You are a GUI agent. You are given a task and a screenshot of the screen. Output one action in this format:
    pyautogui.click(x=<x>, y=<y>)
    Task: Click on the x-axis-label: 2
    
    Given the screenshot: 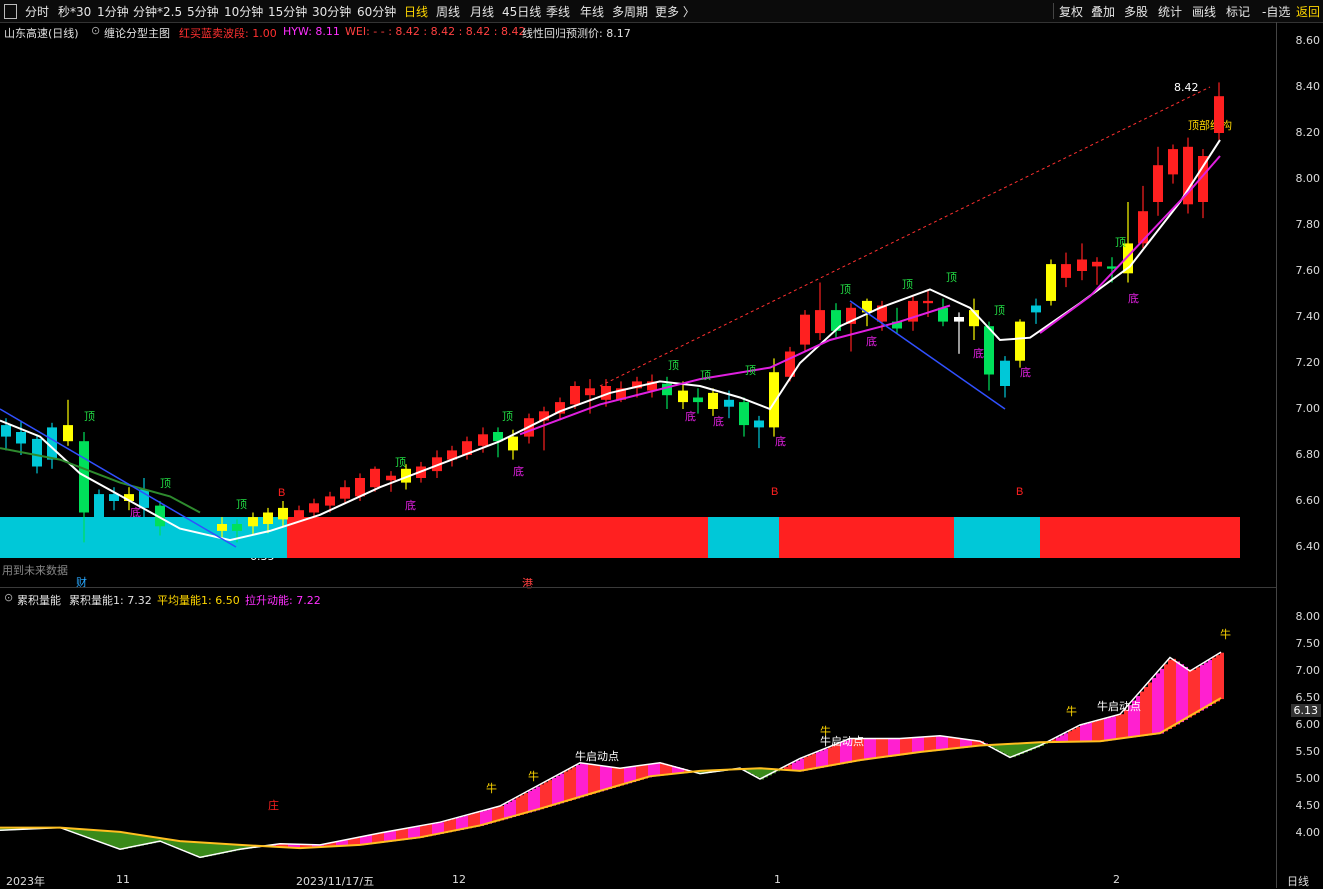 What is the action you would take?
    pyautogui.click(x=1116, y=879)
    